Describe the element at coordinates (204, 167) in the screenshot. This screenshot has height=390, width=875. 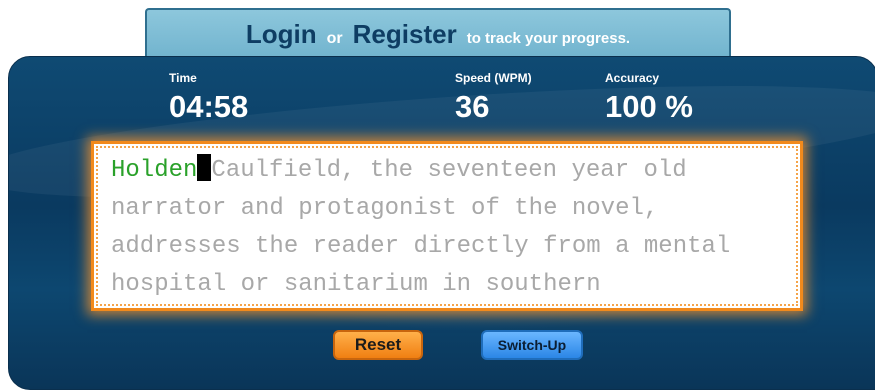
I see `text-cursor` at that location.